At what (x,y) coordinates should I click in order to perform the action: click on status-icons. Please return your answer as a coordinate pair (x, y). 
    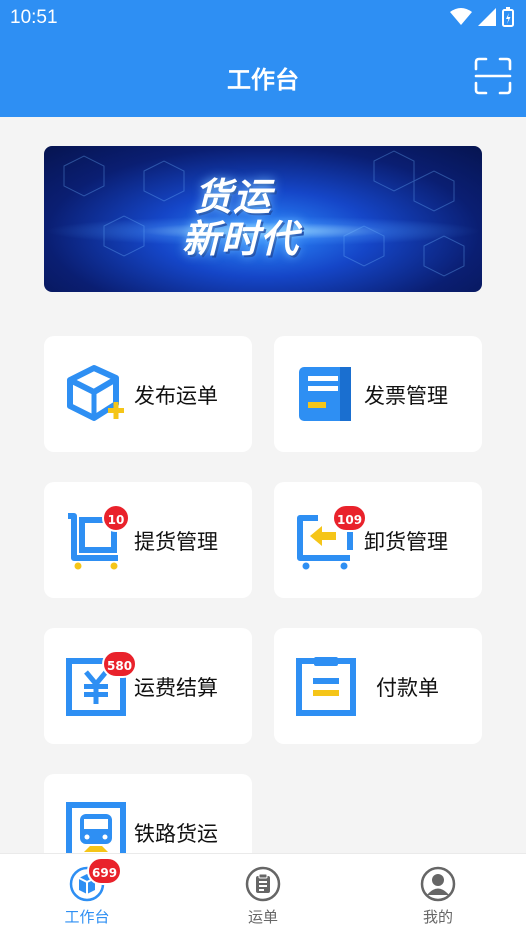
    Looking at the image, I should click on (482, 17).